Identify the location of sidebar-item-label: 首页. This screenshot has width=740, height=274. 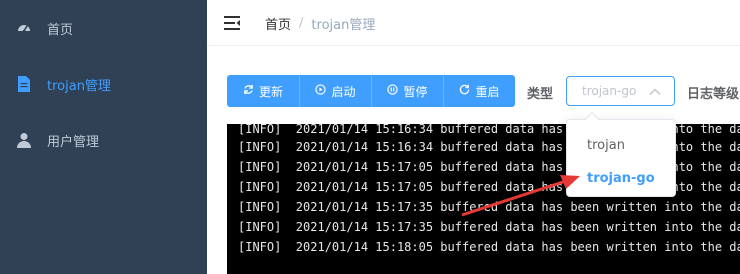
(60, 30).